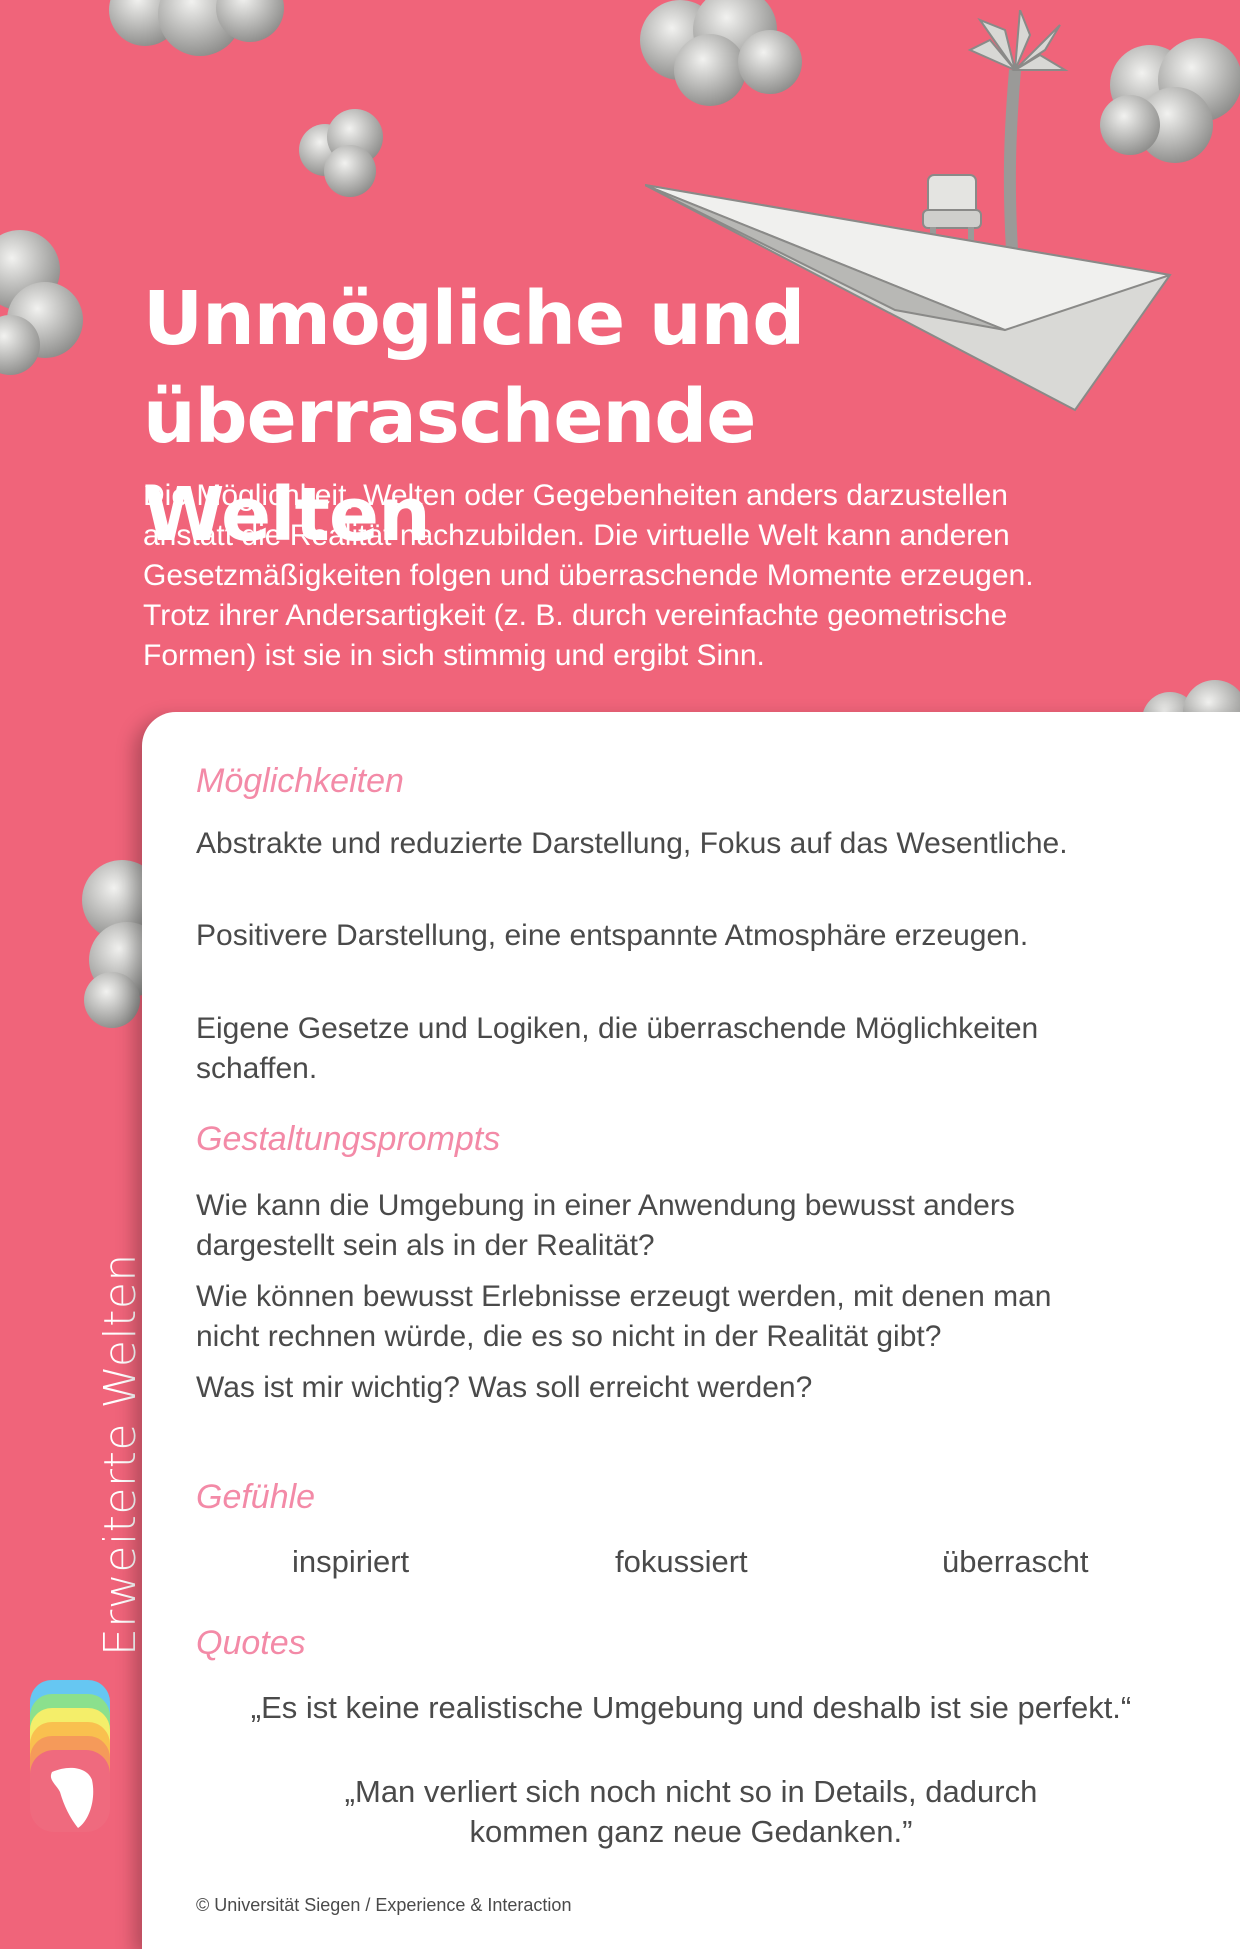 The image size is (1240, 1949). What do you see at coordinates (256, 1497) in the screenshot?
I see `section-heading-gefuehle: Gefühle` at bounding box center [256, 1497].